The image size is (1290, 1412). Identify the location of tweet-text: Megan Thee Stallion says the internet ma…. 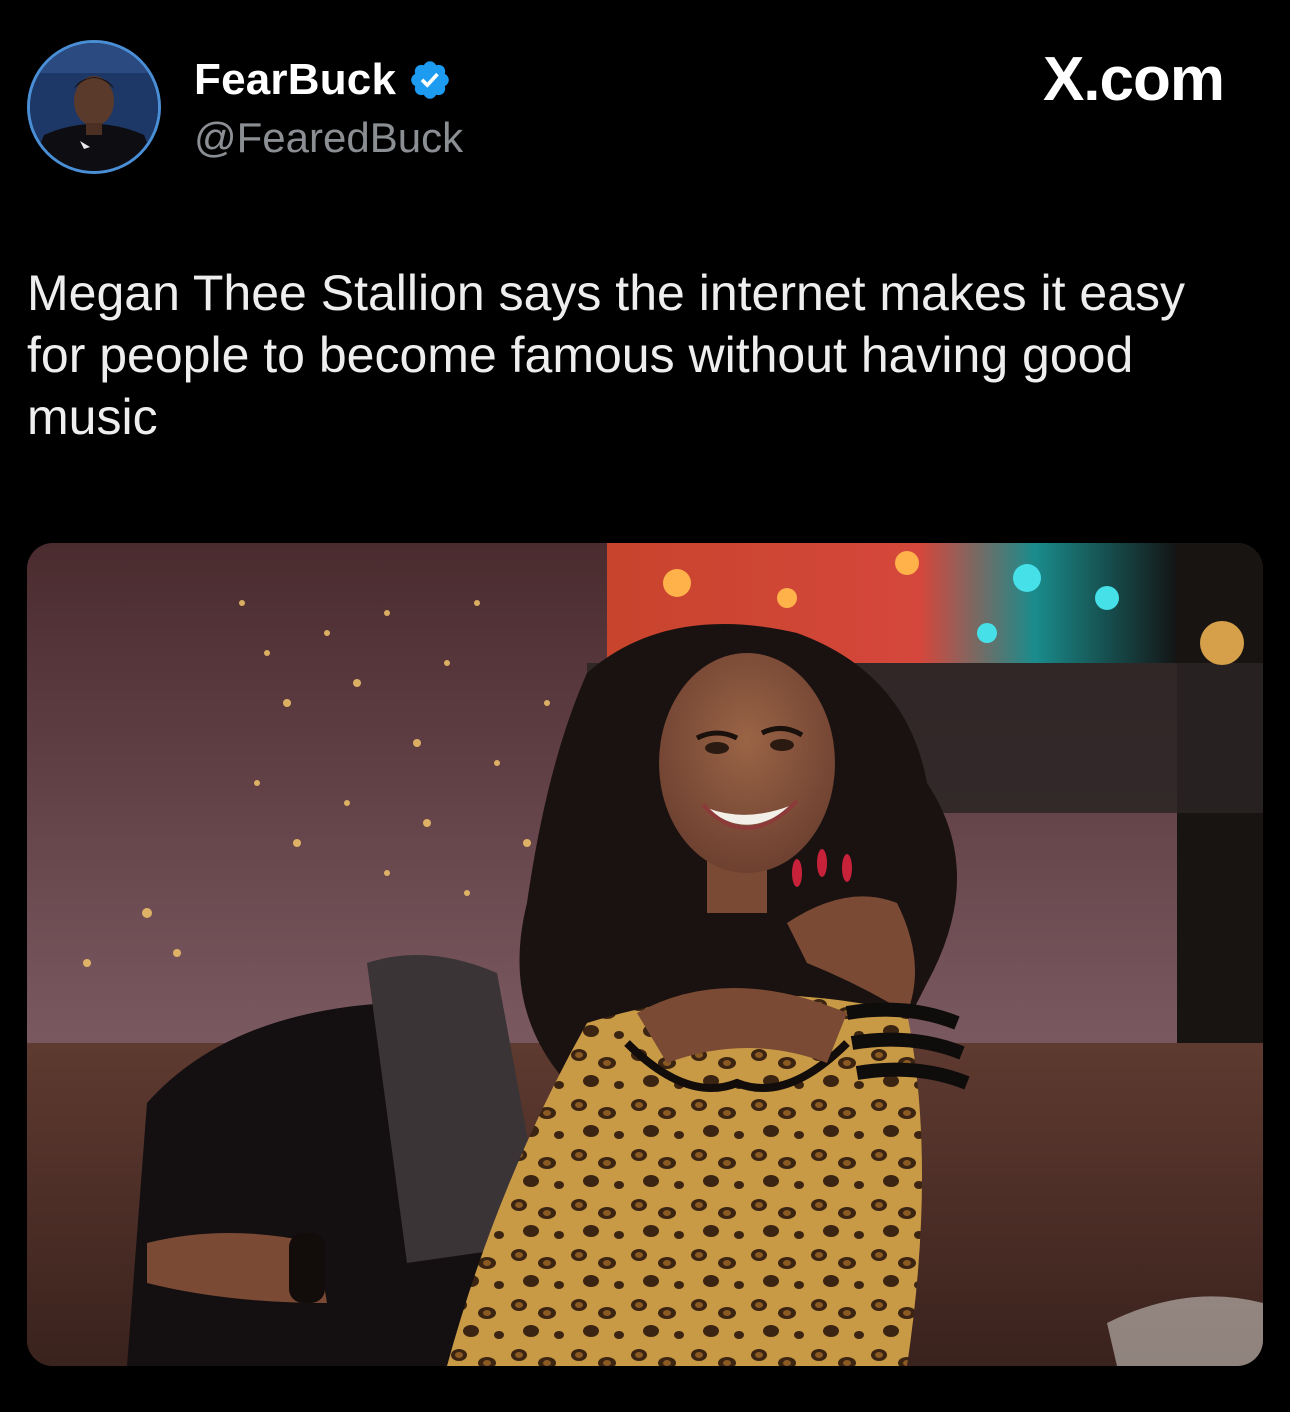
(606, 355).